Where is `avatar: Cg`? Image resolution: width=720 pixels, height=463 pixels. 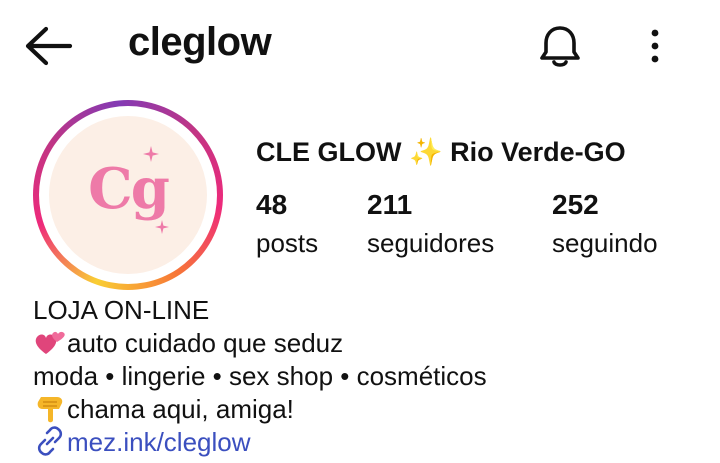 avatar: Cg is located at coordinates (128, 195).